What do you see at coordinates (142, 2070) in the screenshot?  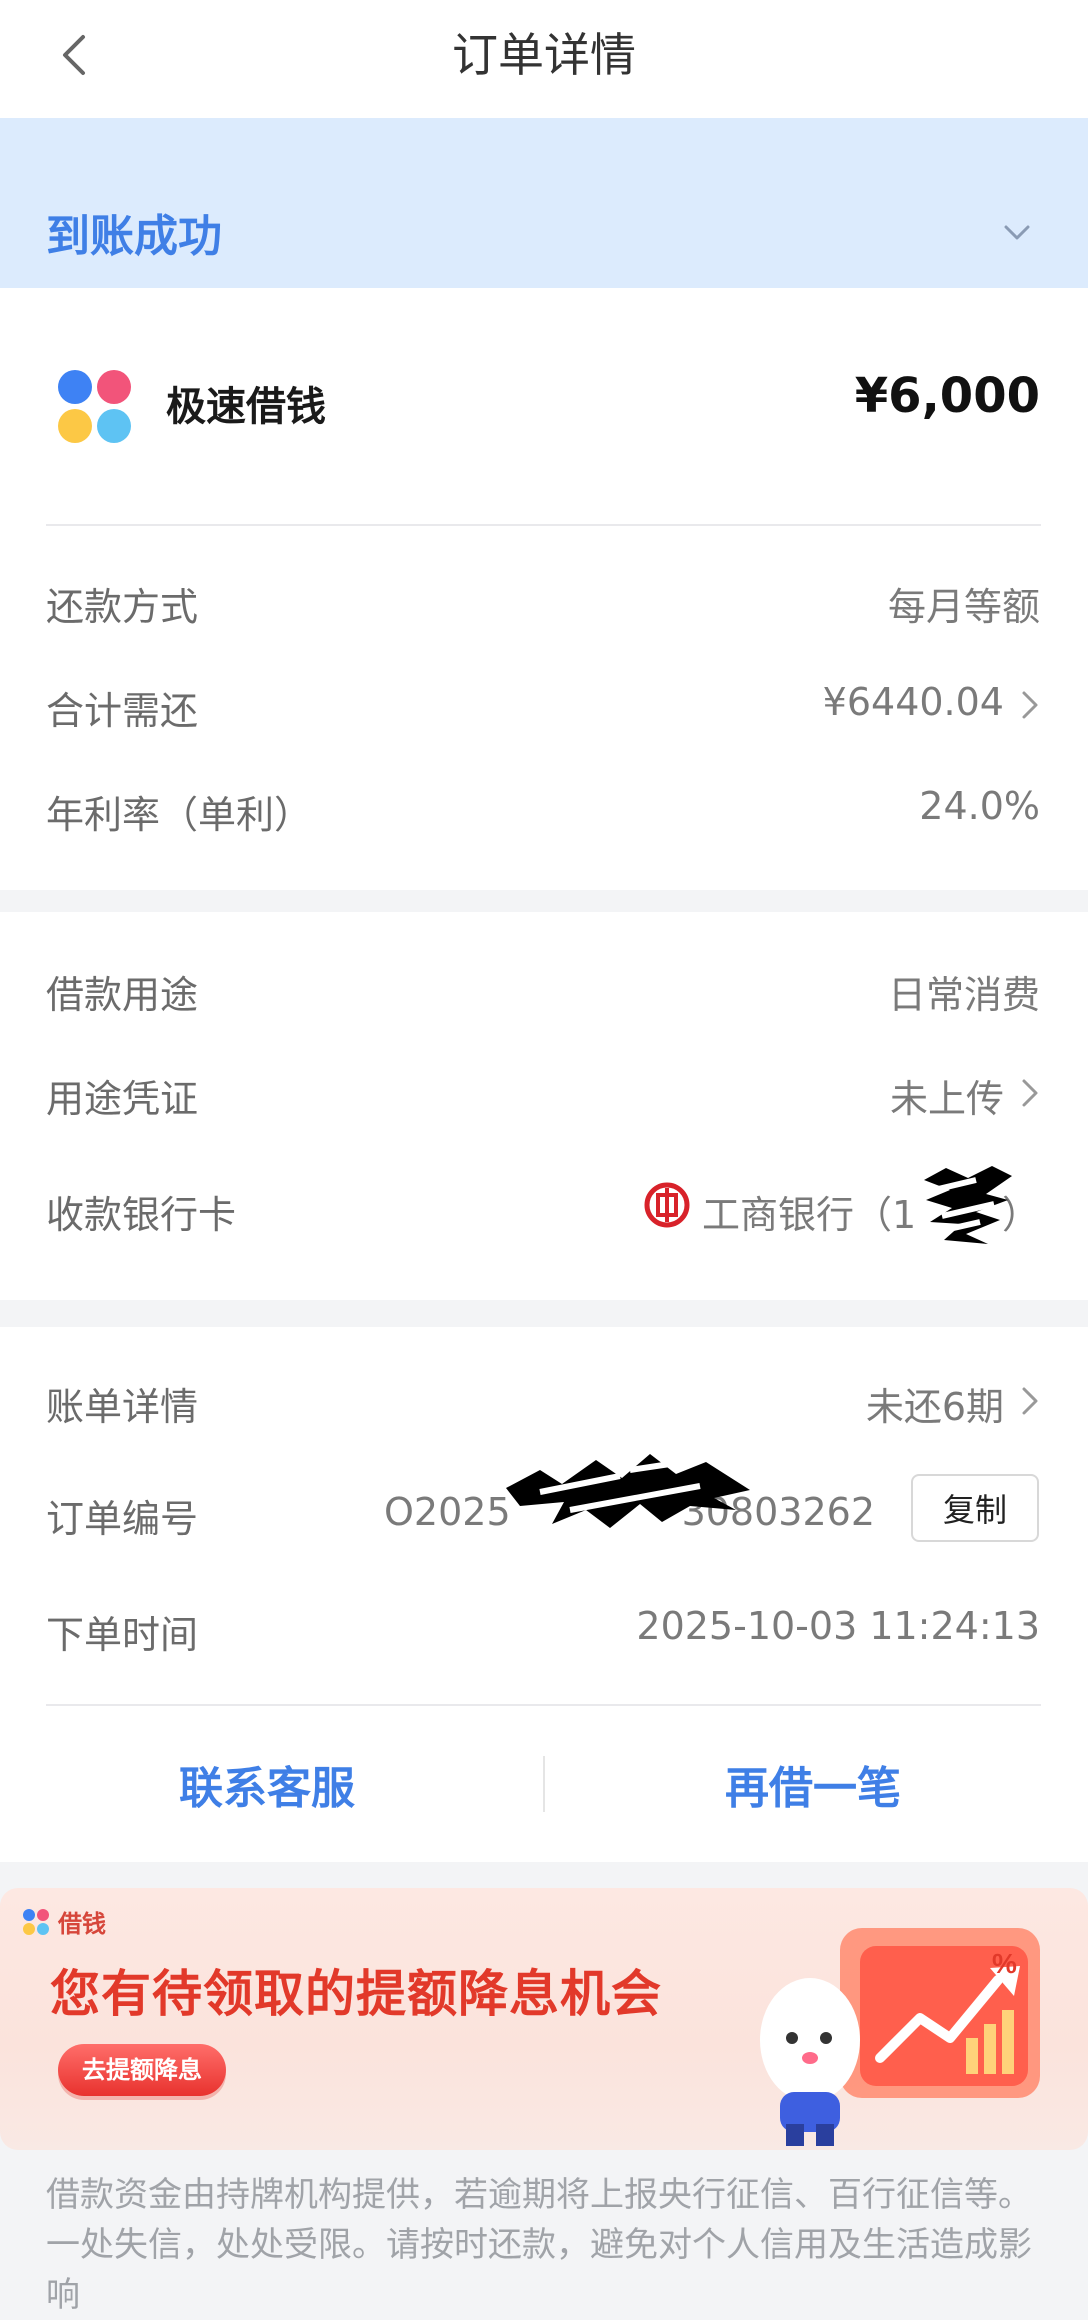 I see `banner-cta-button: 去提额降息` at bounding box center [142, 2070].